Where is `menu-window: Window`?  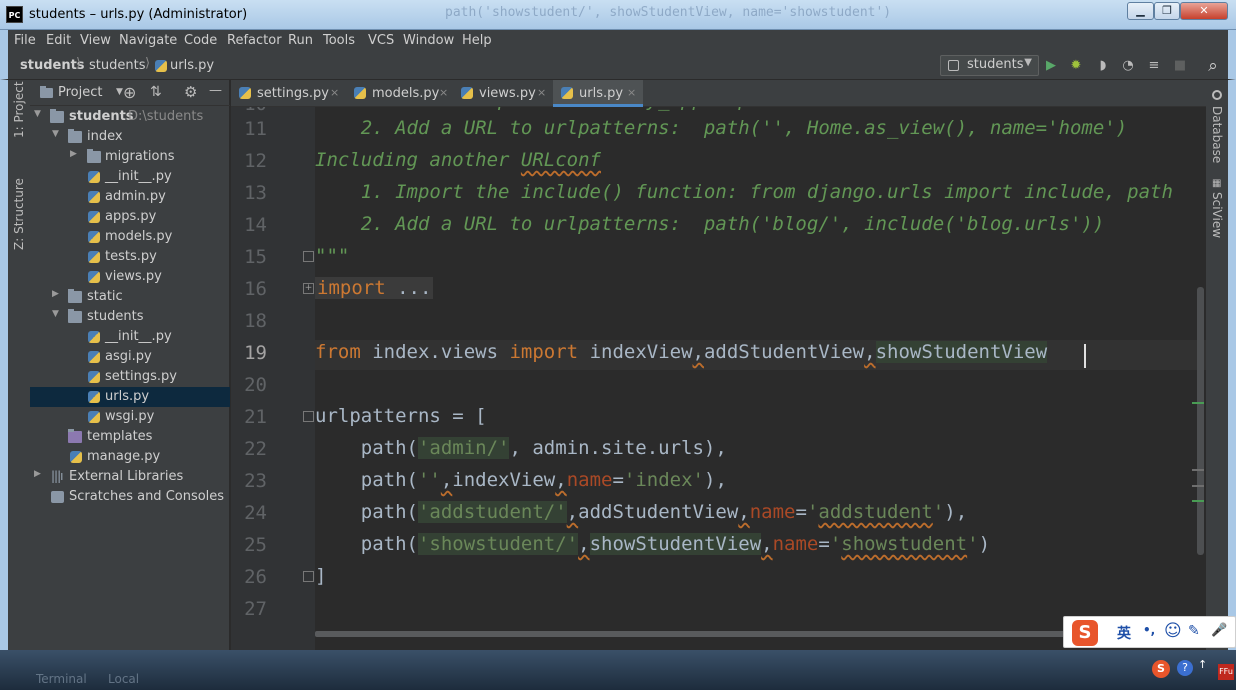
menu-window: Window is located at coordinates (428, 40).